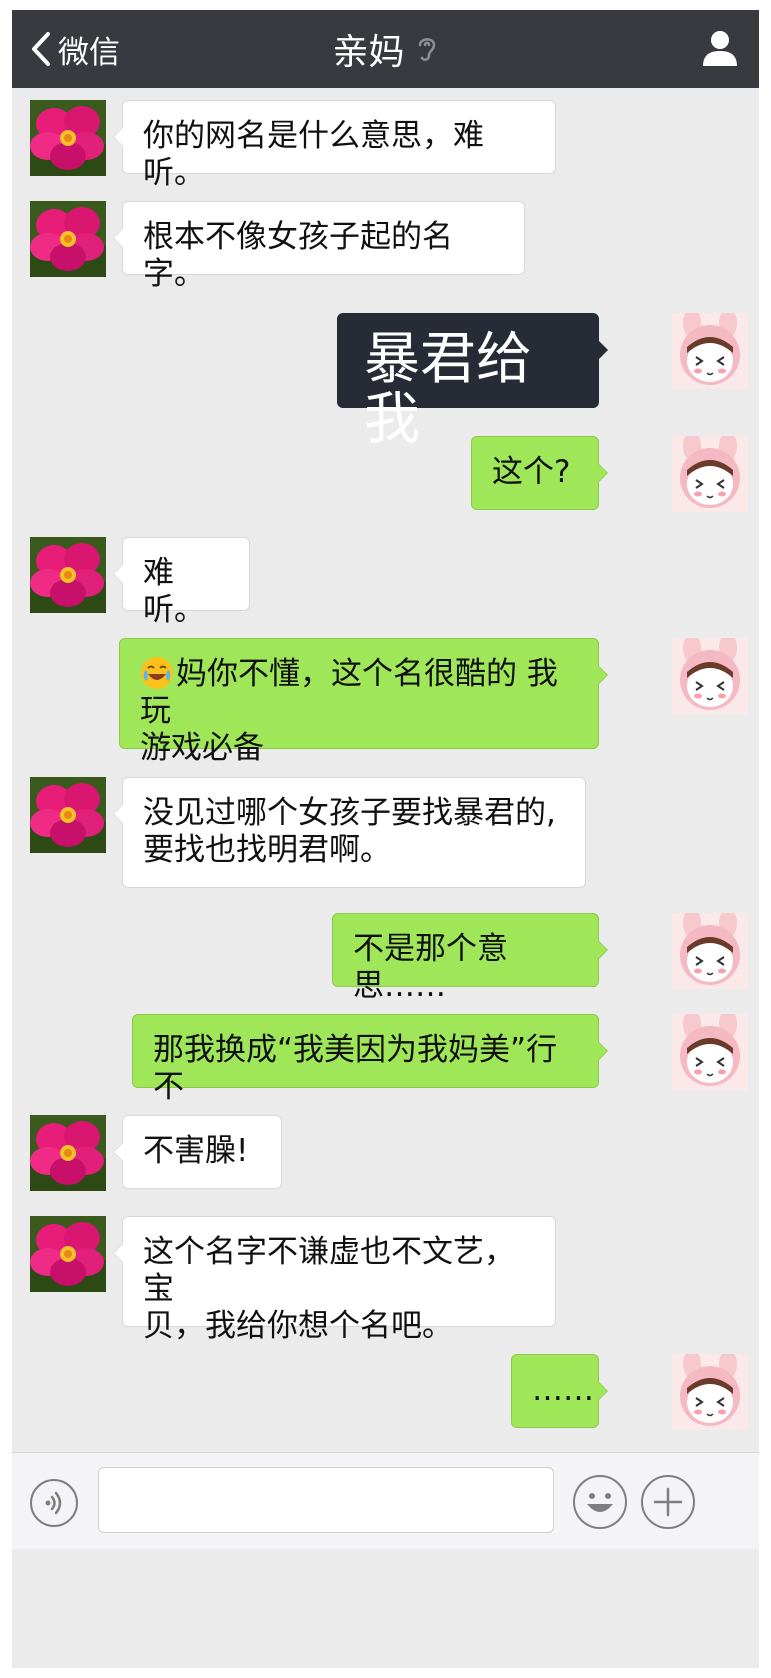 This screenshot has height=1678, width=771. I want to click on received-message: 根本不像女孩子起的名字。, so click(385, 246).